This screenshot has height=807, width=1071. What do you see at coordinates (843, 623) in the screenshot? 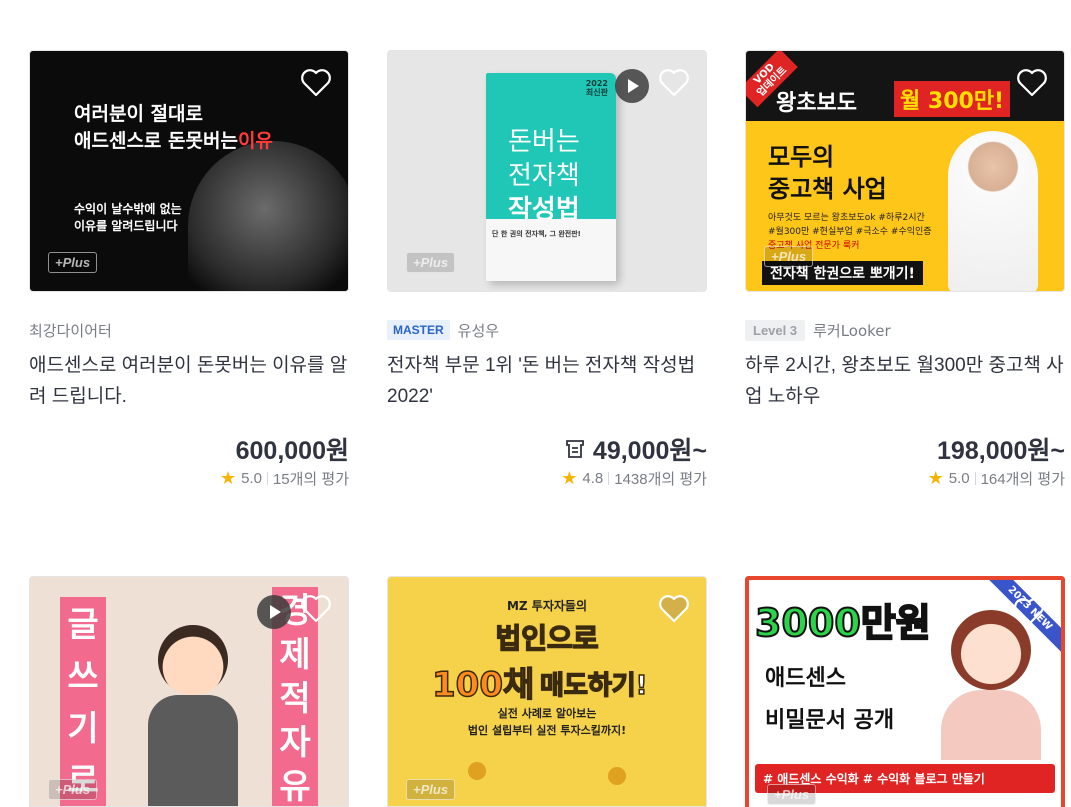
I see `thumb-headline-1: 3000만원` at bounding box center [843, 623].